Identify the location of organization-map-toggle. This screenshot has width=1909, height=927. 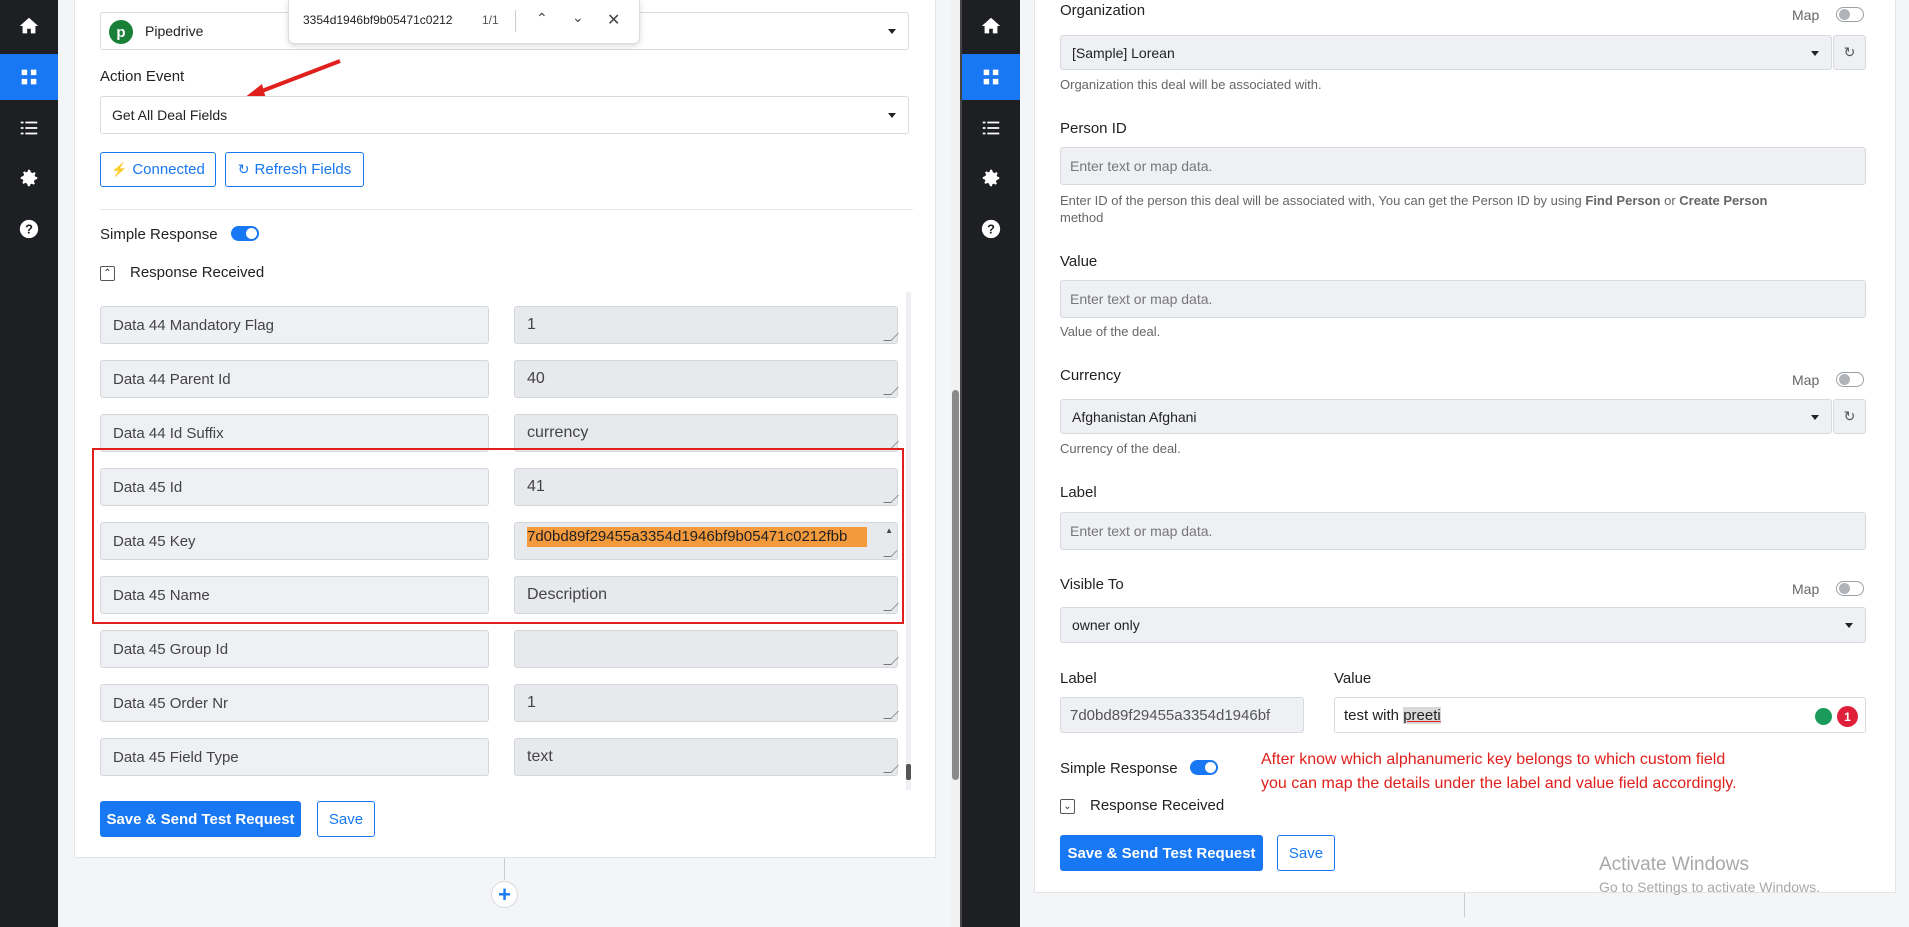
(1850, 14).